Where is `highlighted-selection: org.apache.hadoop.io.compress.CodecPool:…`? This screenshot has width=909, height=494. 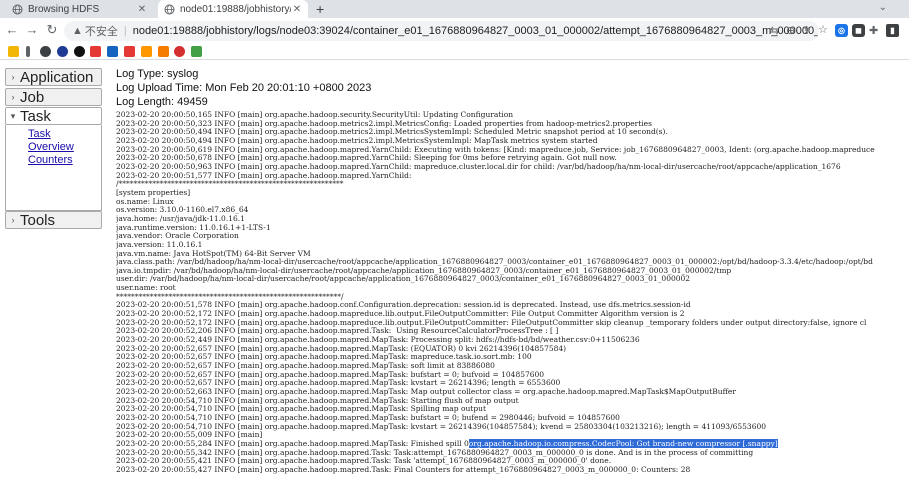
highlighted-selection: org.apache.hadoop.io.compress.CodecPool:… is located at coordinates (623, 443).